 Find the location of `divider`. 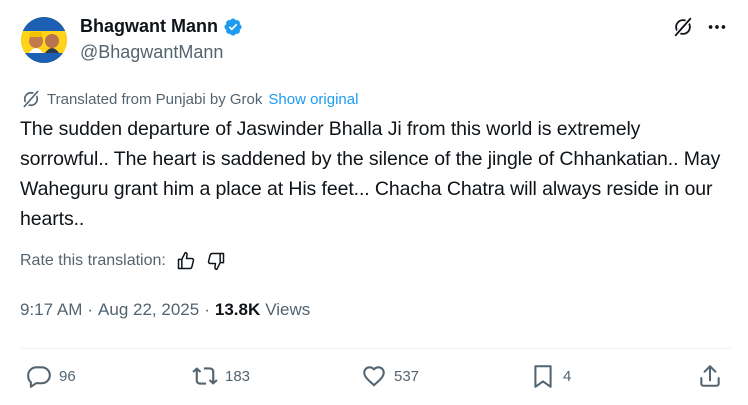

divider is located at coordinates (376, 348).